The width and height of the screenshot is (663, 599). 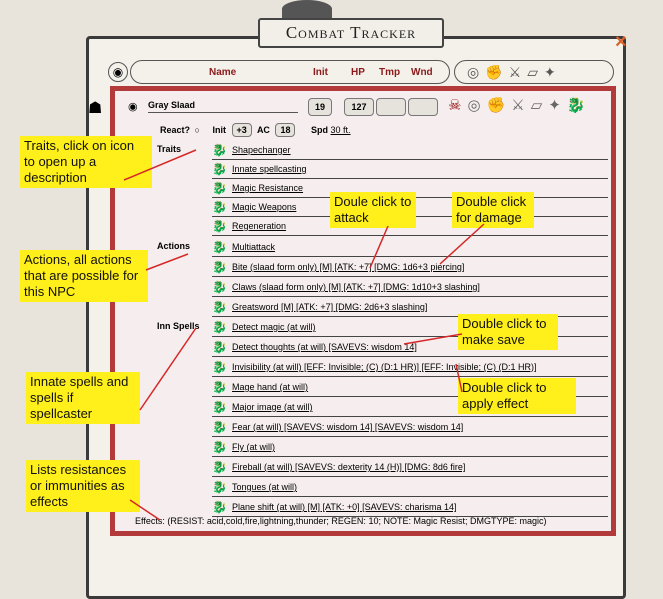 What do you see at coordinates (223, 72) in the screenshot?
I see `col-name: Name` at bounding box center [223, 72].